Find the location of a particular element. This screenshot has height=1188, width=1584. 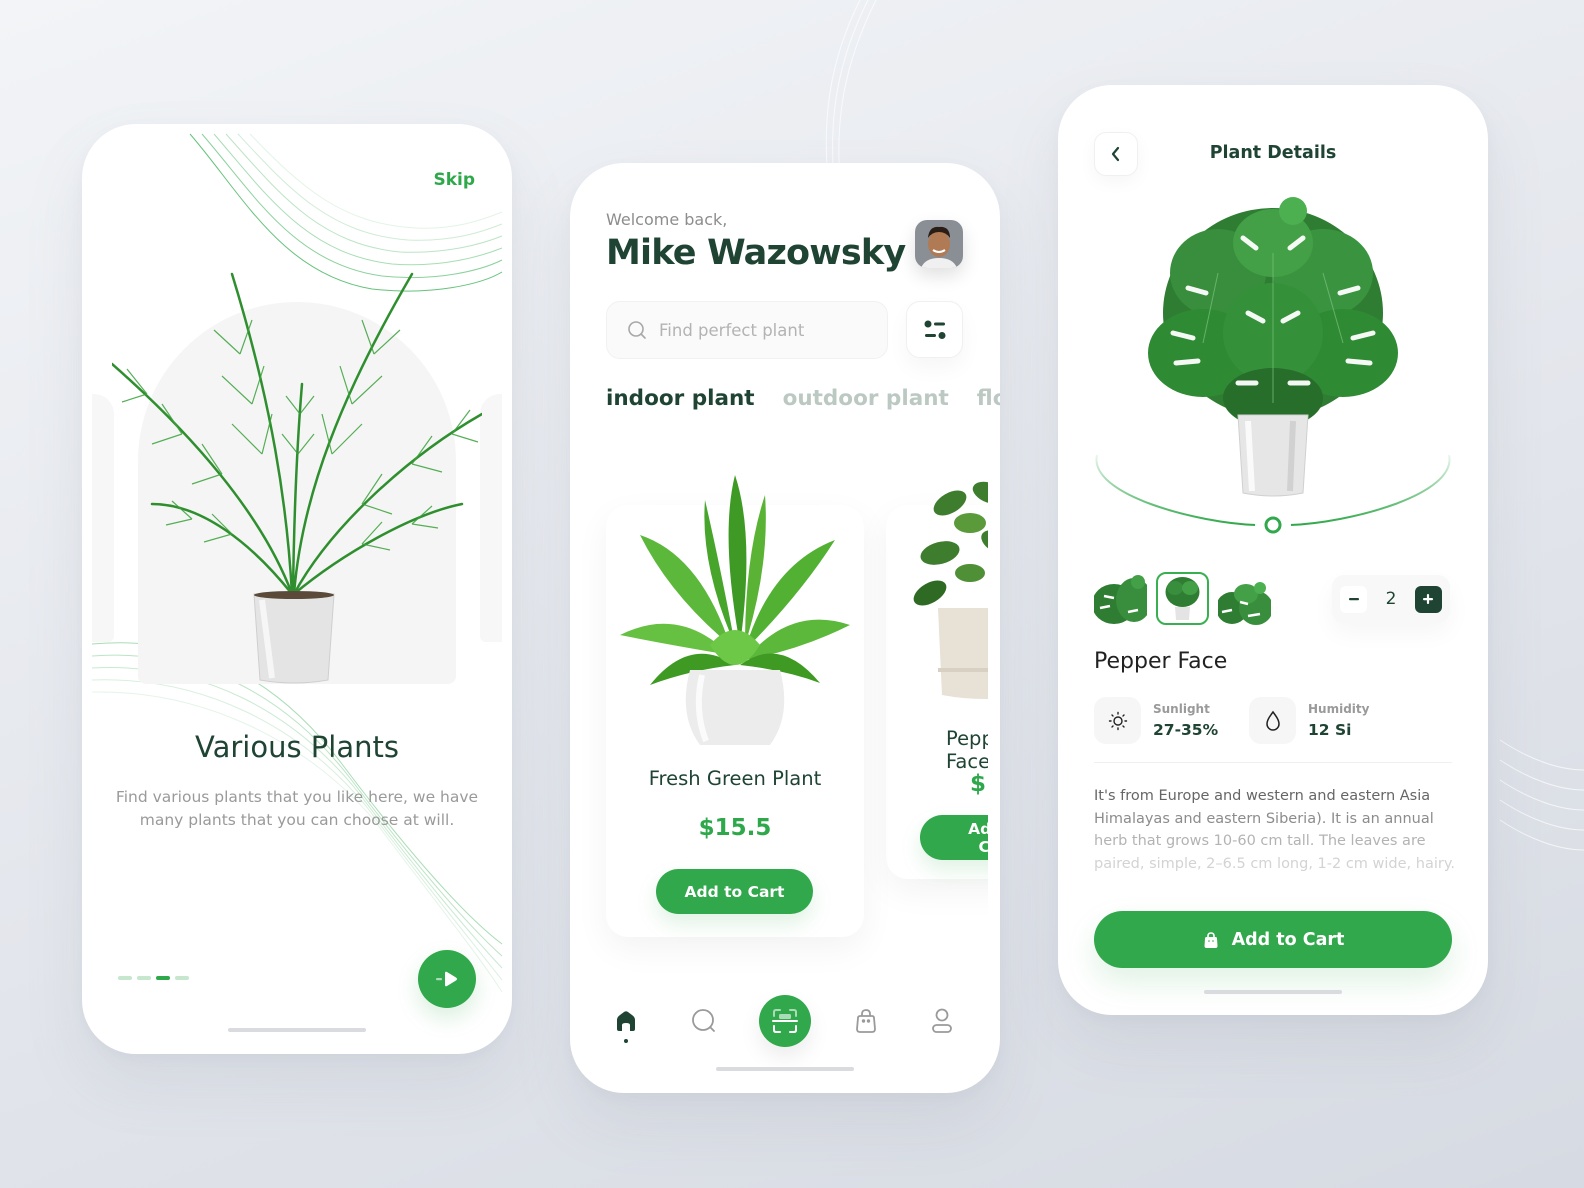

profile-icon is located at coordinates (942, 1020).